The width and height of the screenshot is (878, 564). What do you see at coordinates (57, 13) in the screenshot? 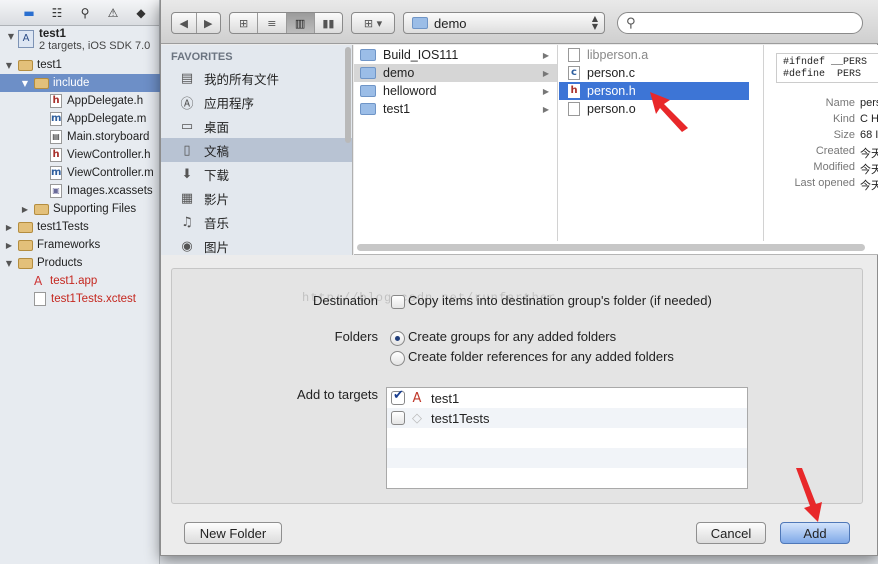
I see `hierarchy-icon: ☷` at bounding box center [57, 13].